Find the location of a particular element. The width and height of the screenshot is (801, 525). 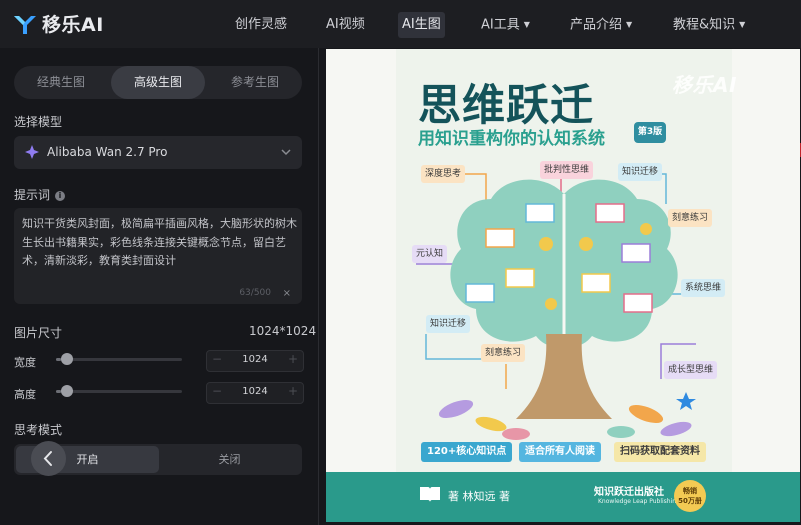

tag-systems-thinking: 系统思维 is located at coordinates (703, 288).